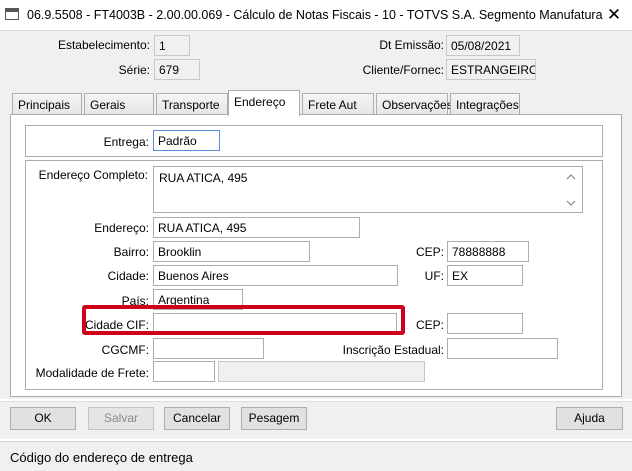 The image size is (632, 471). Describe the element at coordinates (131, 252) in the screenshot. I see `bairro-label: Bairro:` at that location.